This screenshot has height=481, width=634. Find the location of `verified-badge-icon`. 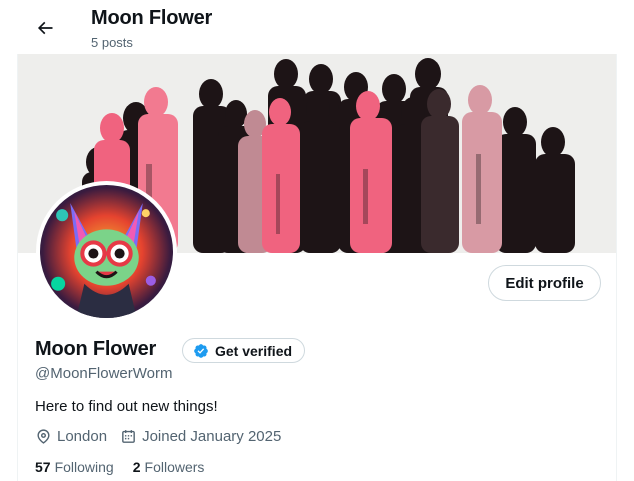

verified-badge-icon is located at coordinates (201, 350).